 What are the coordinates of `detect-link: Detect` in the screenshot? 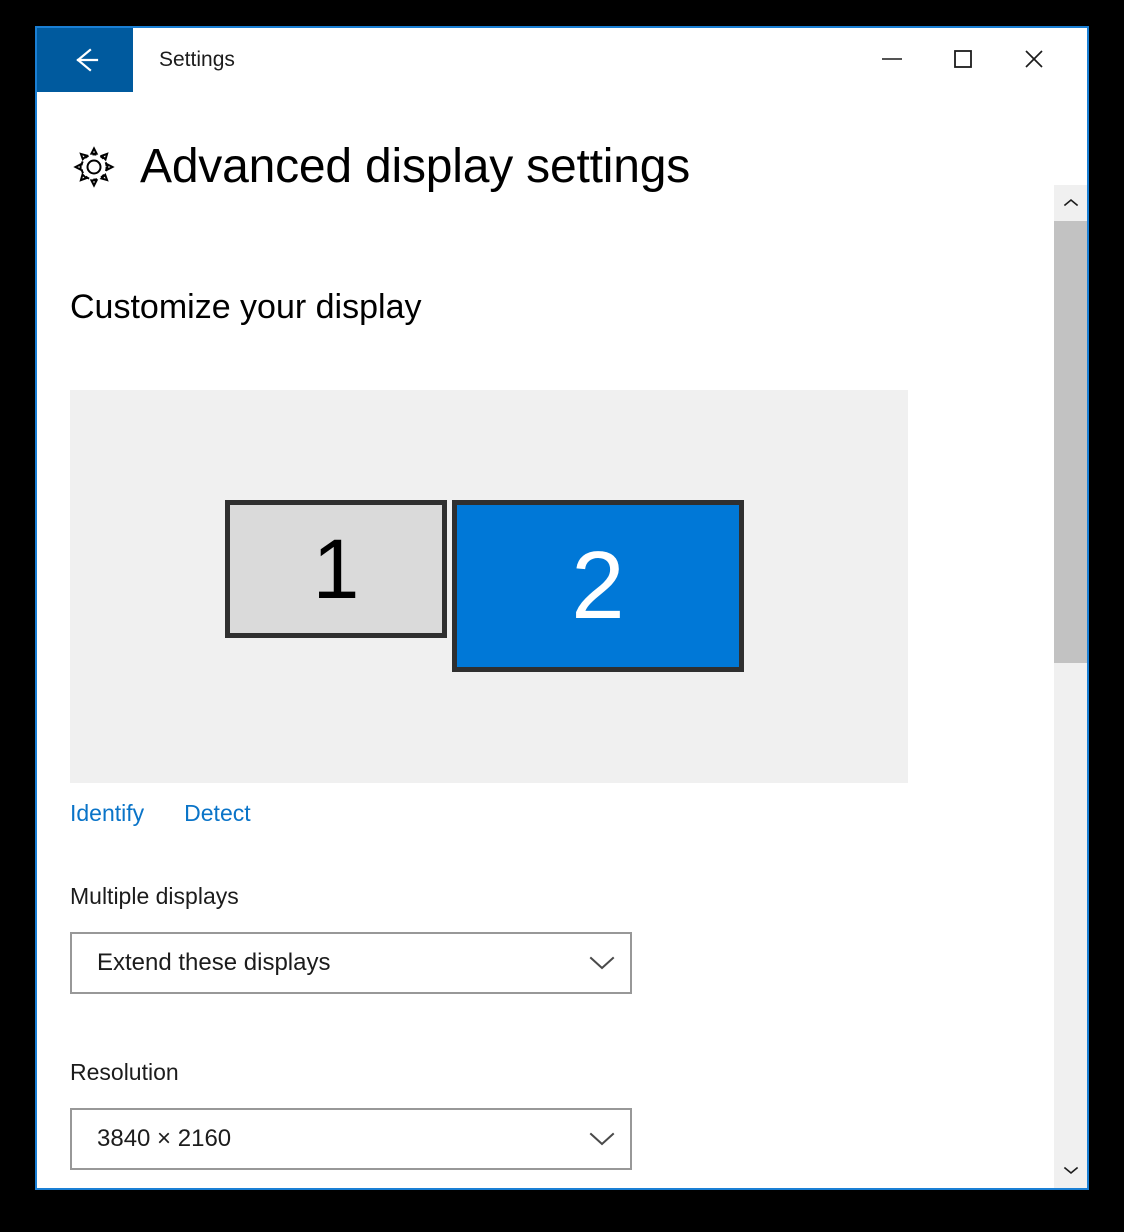 It's located at (217, 813).